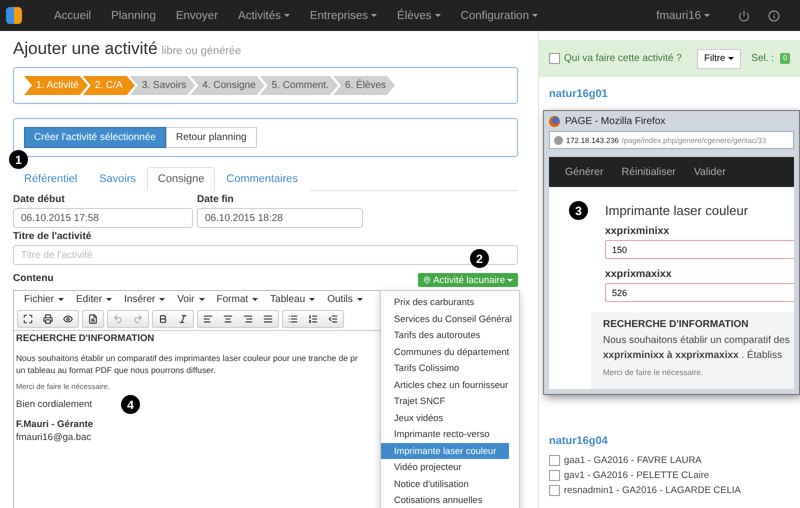 This screenshot has height=508, width=800. I want to click on preview-paragraph: Nous souhaitons établir un comparatif des xxprixminixx à xxprixmaxixx . Établiss, so click(697, 348).